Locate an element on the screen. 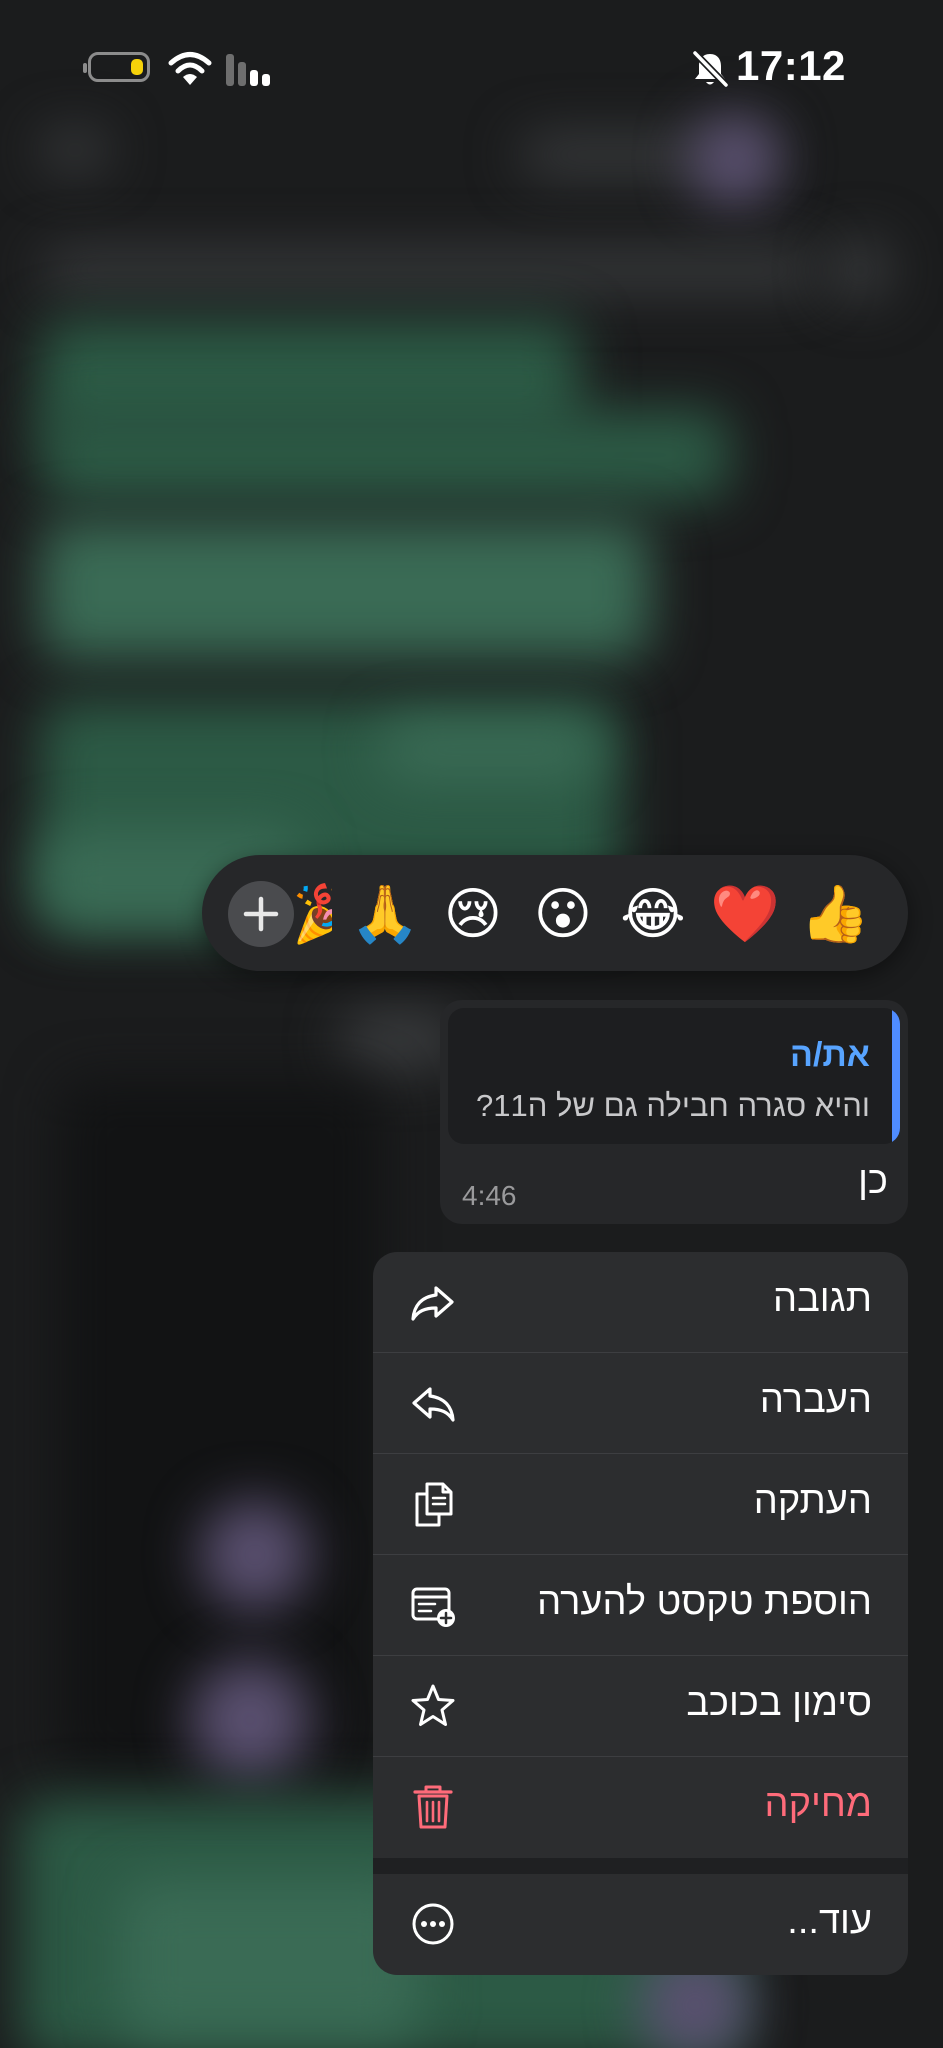  star-icon is located at coordinates (433, 1705).